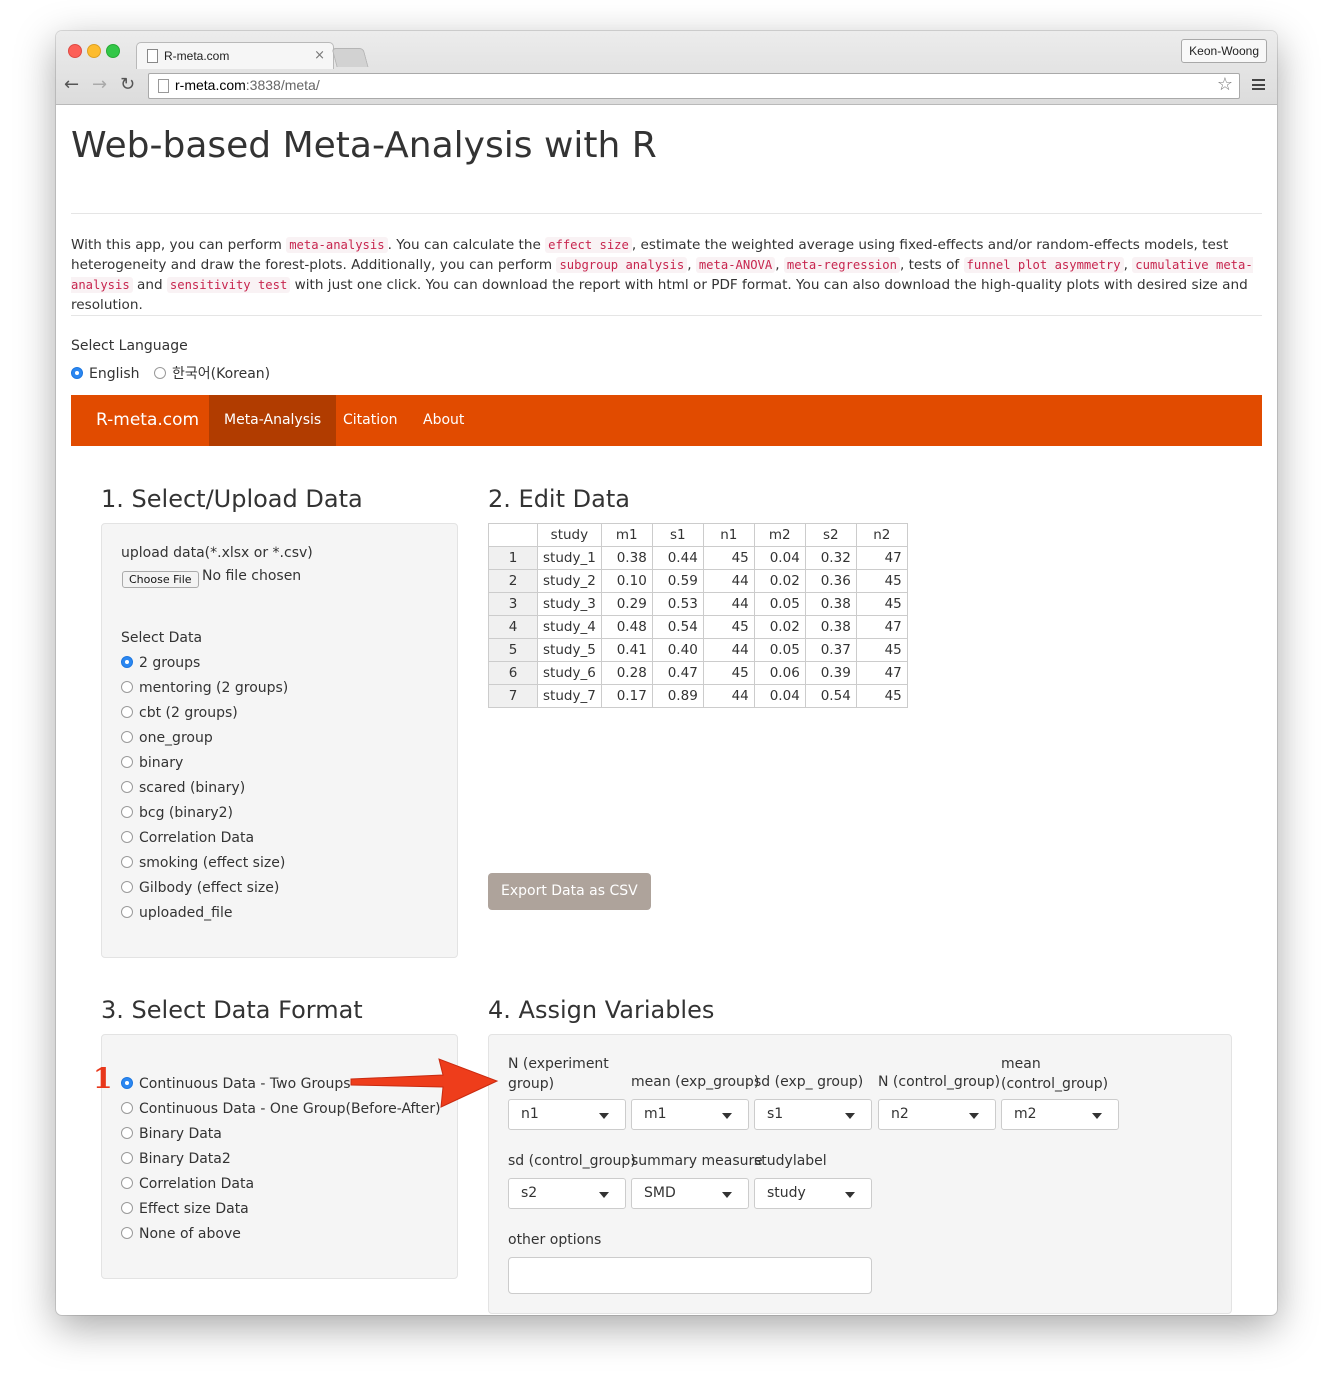  Describe the element at coordinates (569, 891) in the screenshot. I see `export-csv-button: Export Data as CSV` at that location.